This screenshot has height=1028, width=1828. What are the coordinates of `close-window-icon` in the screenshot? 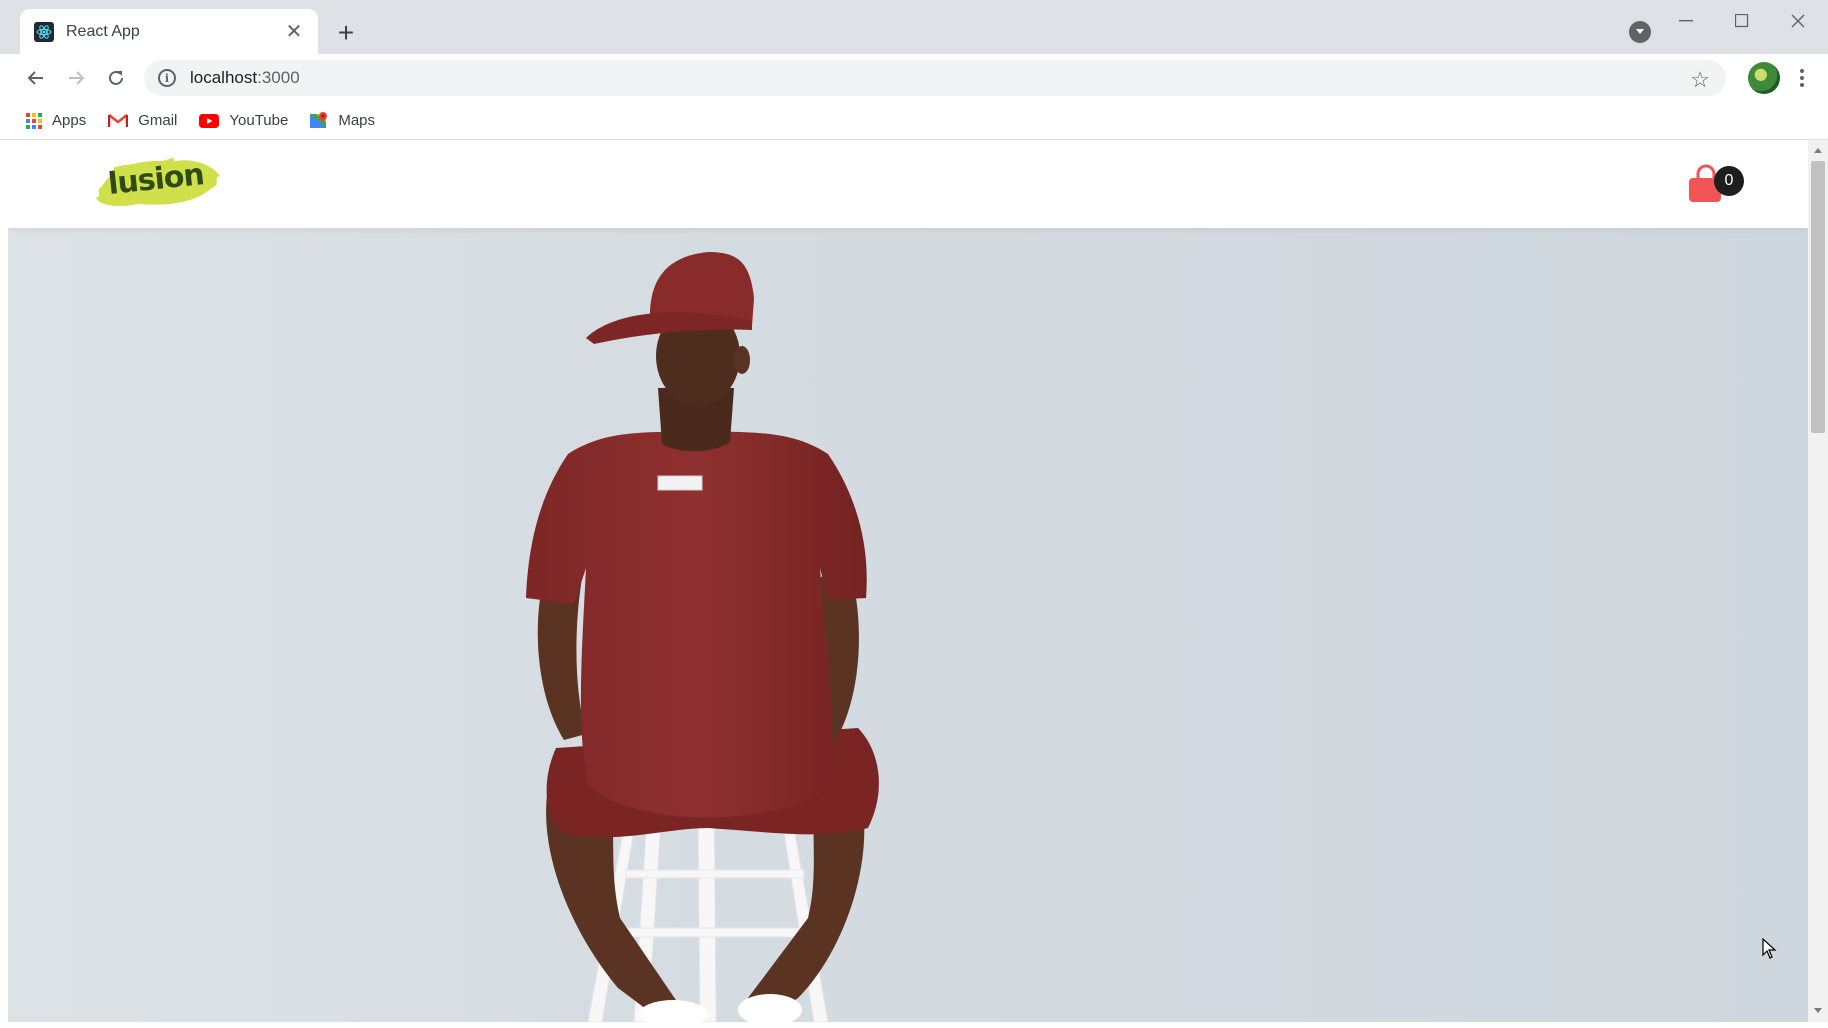 It's located at (1798, 21).